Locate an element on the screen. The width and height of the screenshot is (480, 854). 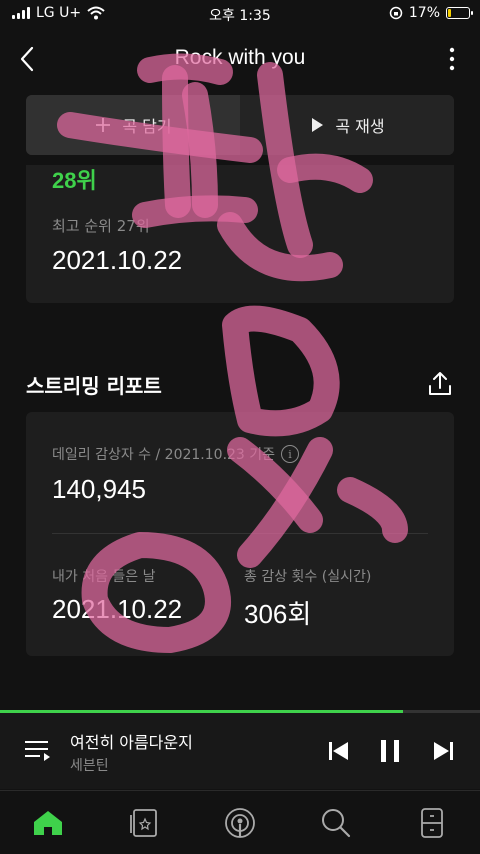
app-header: Rock with you is located at coordinates (240, 58).